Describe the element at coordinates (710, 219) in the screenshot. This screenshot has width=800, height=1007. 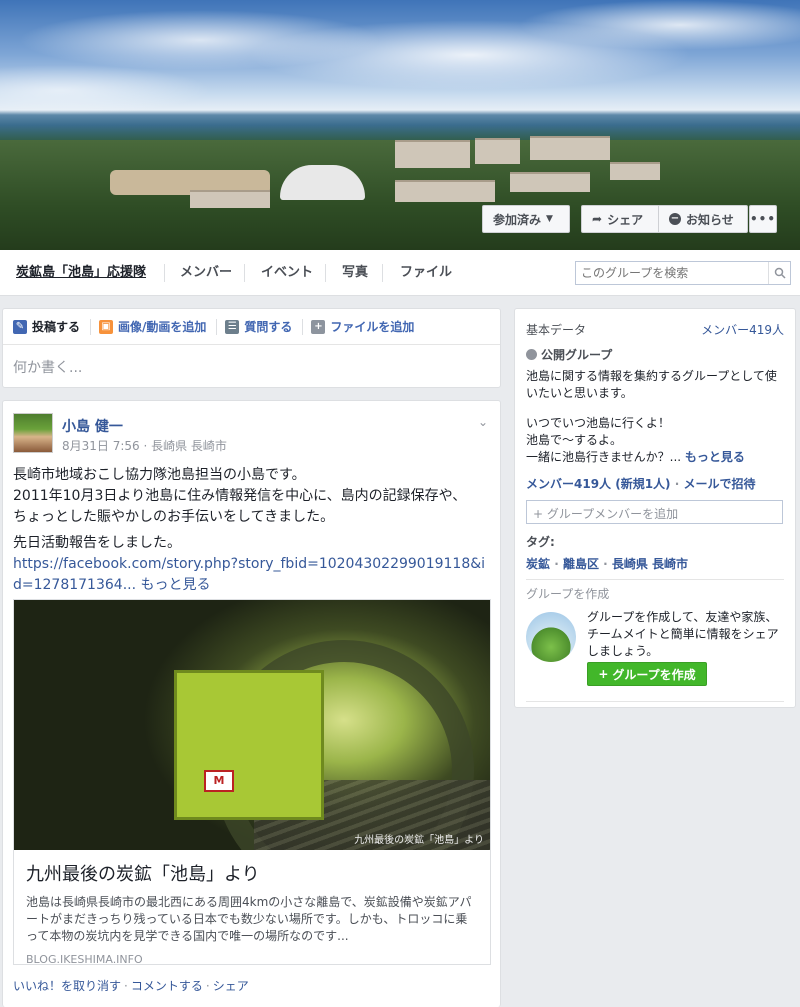
I see `notify-label: お知らせ` at that location.